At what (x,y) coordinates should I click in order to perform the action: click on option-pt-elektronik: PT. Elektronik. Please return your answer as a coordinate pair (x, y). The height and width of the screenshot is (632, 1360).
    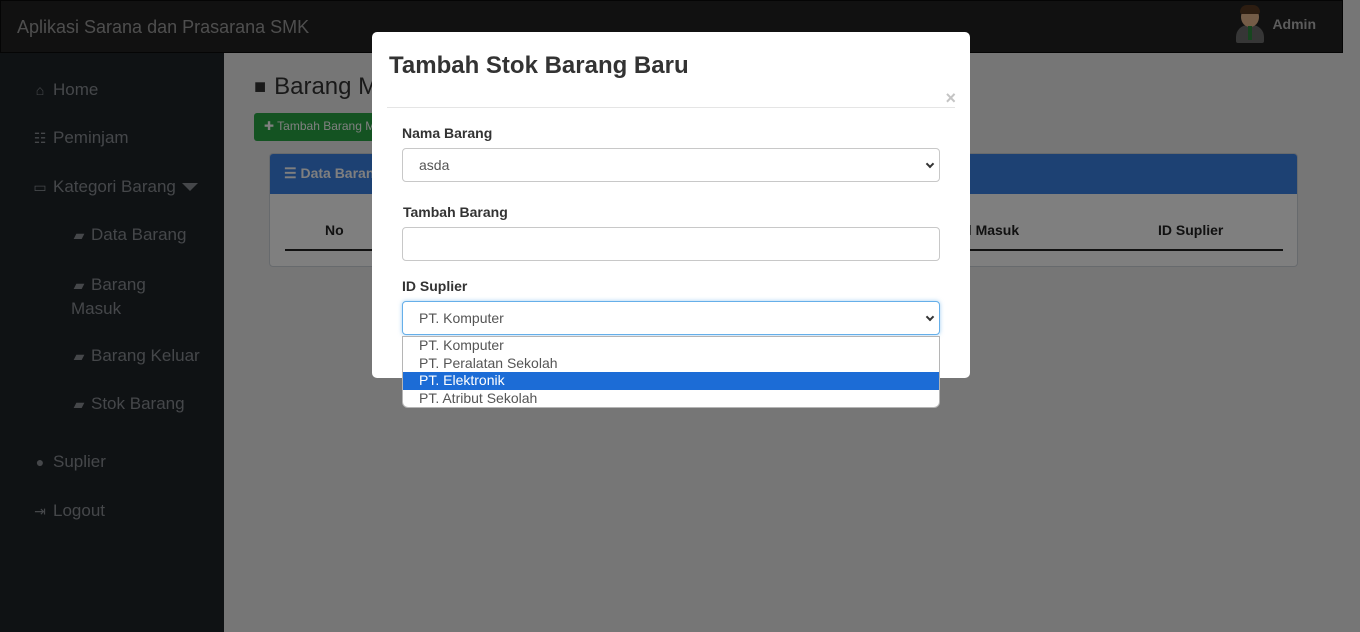
    Looking at the image, I should click on (671, 381).